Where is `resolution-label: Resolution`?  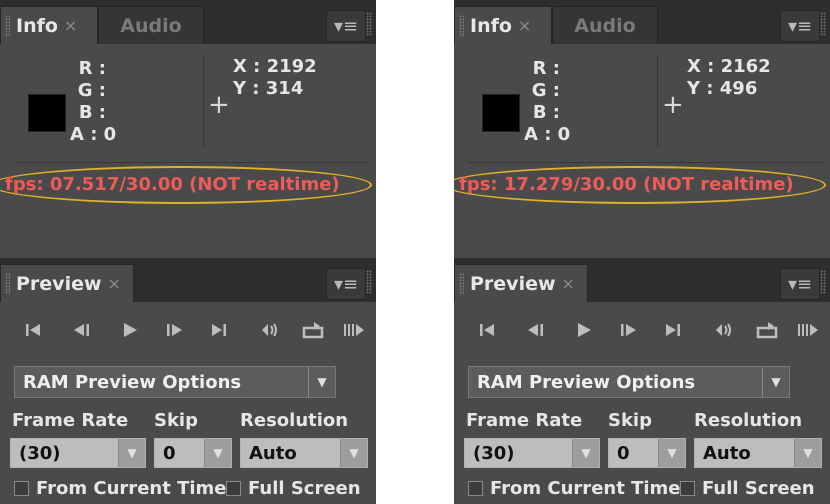 resolution-label: Resolution is located at coordinates (294, 420).